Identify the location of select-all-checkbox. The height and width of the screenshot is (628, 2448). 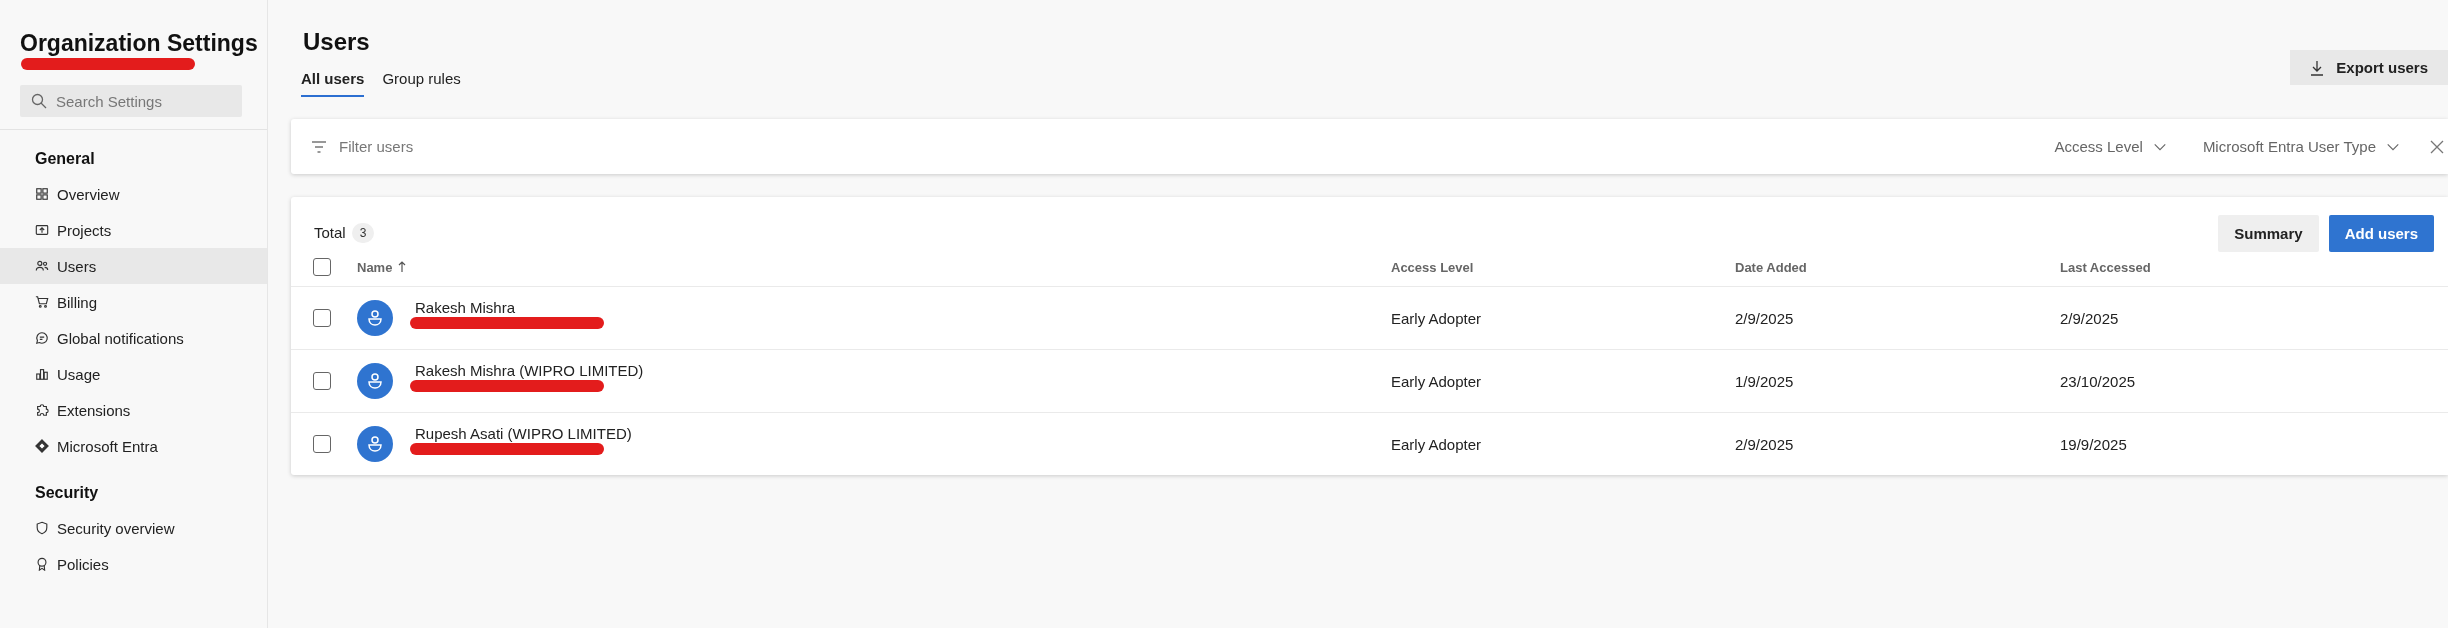
(322, 267).